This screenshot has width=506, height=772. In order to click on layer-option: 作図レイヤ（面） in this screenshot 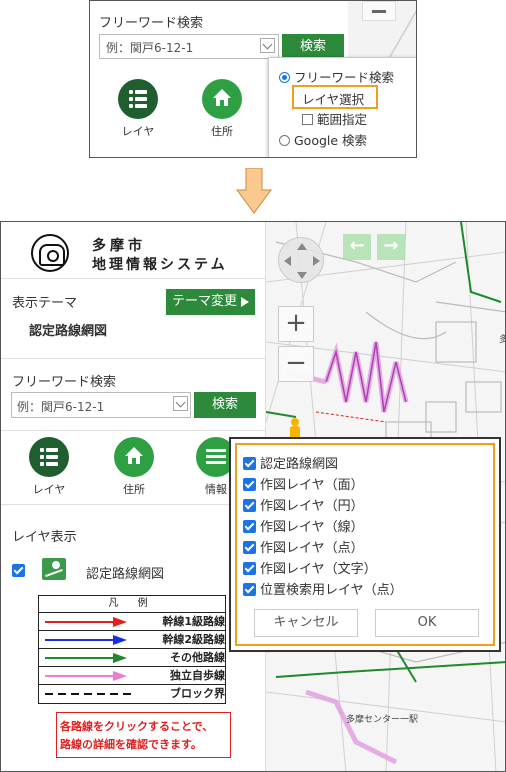, I will do `click(303, 483)`.